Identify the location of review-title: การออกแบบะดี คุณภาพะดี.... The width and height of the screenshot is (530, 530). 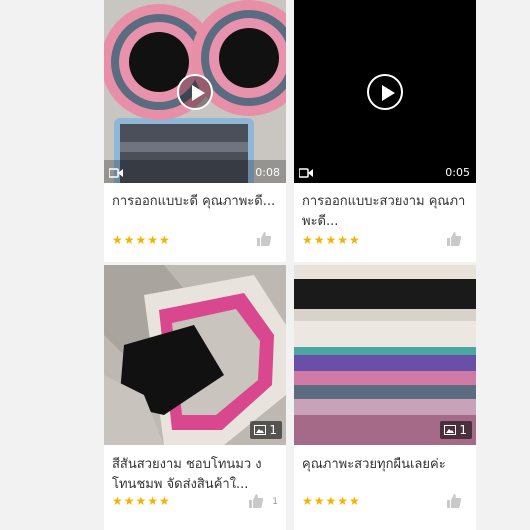
(194, 212).